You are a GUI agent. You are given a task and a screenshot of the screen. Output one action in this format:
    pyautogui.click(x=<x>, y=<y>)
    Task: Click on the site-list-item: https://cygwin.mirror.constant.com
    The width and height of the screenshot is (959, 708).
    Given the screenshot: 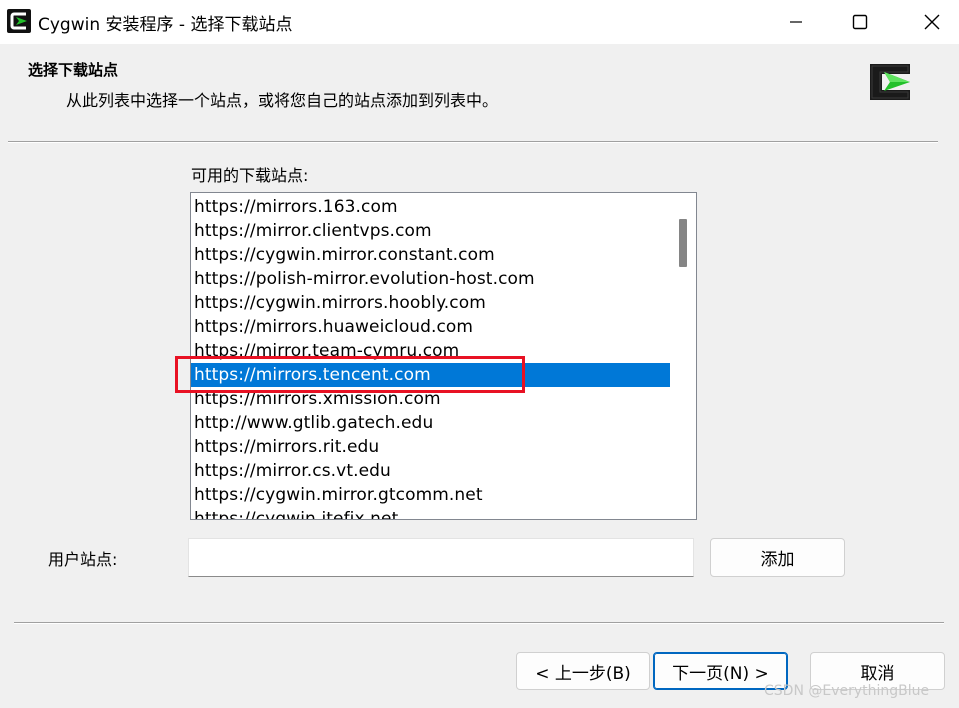 What is the action you would take?
    pyautogui.click(x=431, y=255)
    